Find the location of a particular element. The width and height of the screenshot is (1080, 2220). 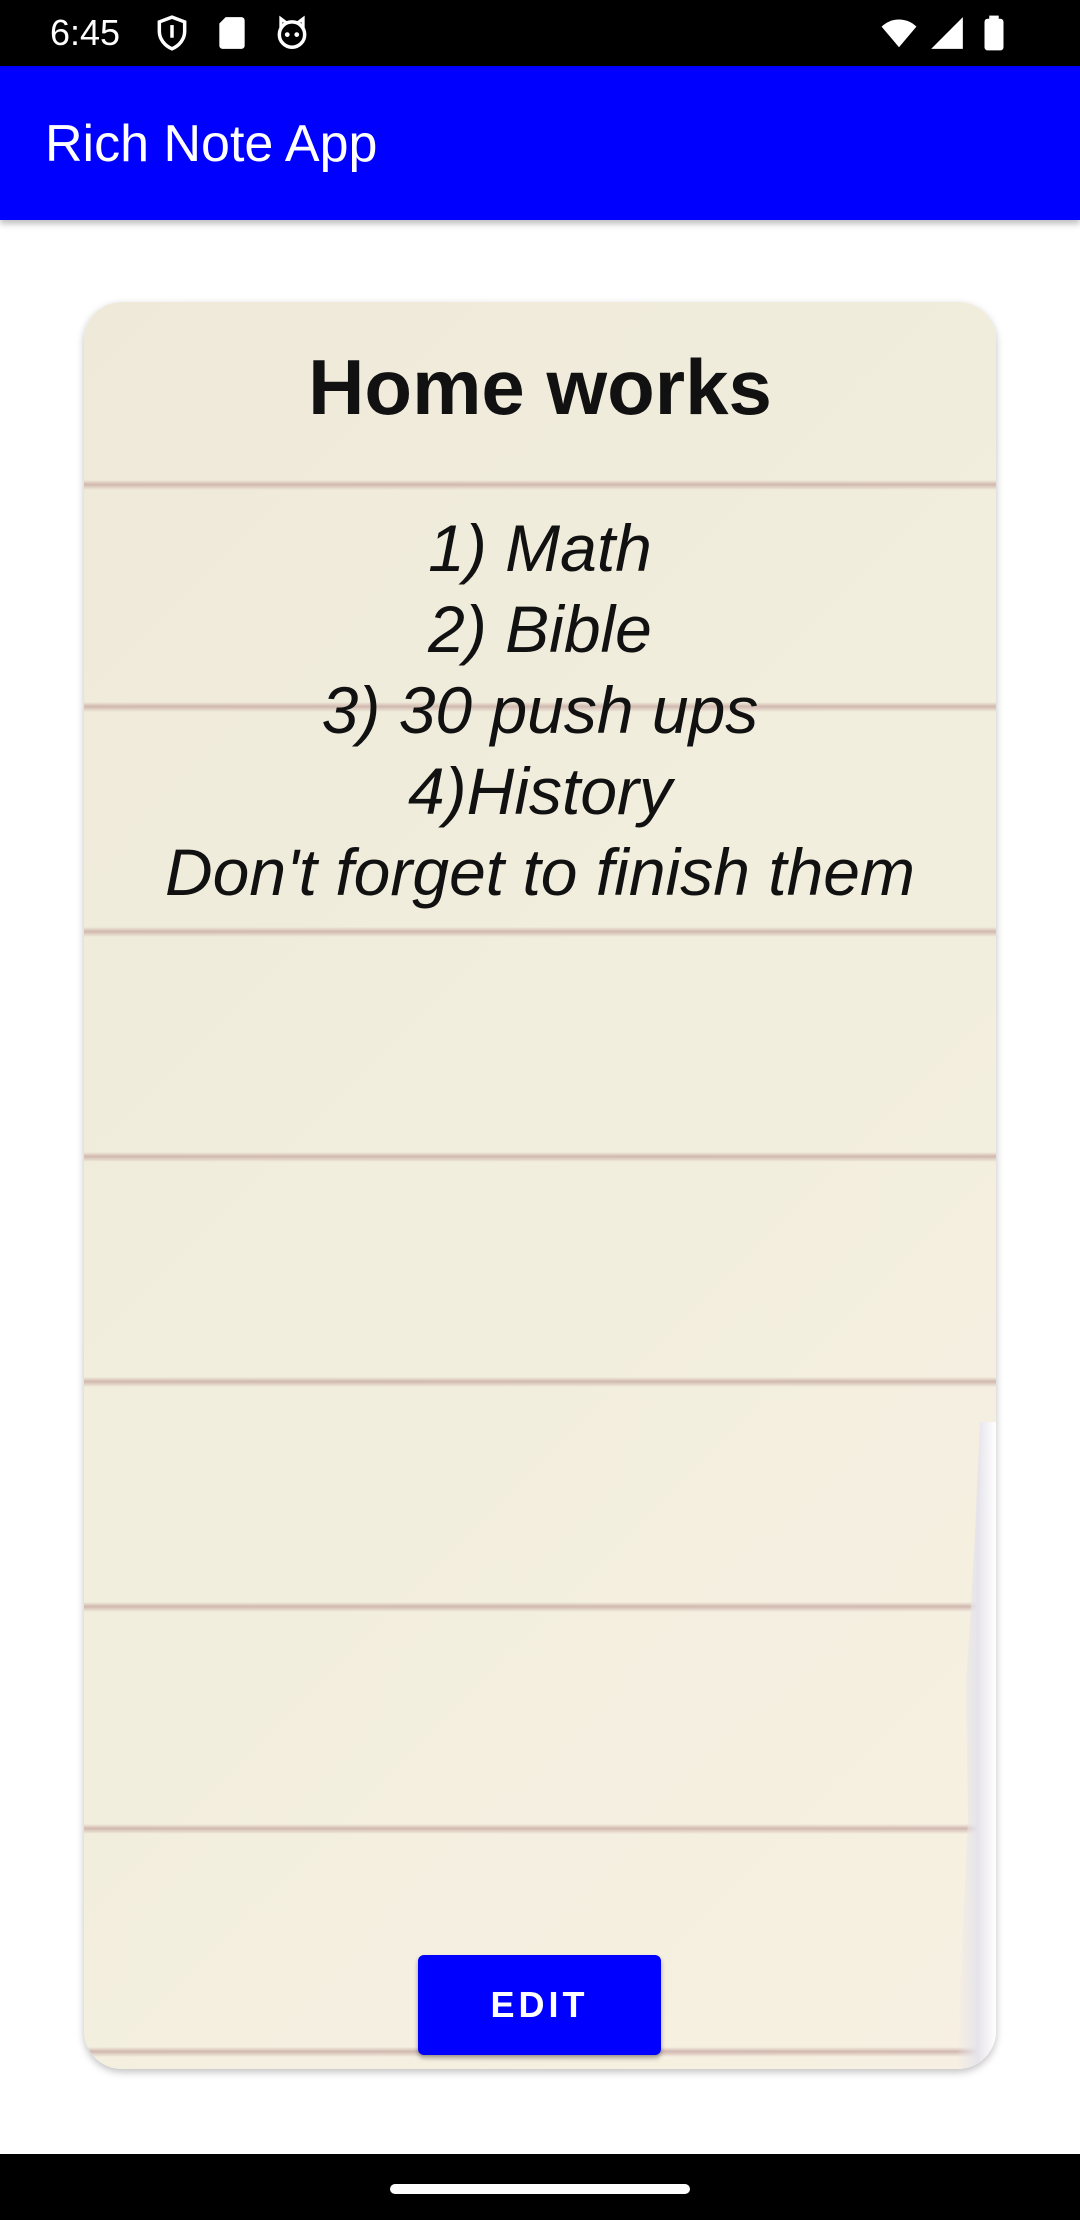

app-bar: Rich Note App is located at coordinates (540, 143).